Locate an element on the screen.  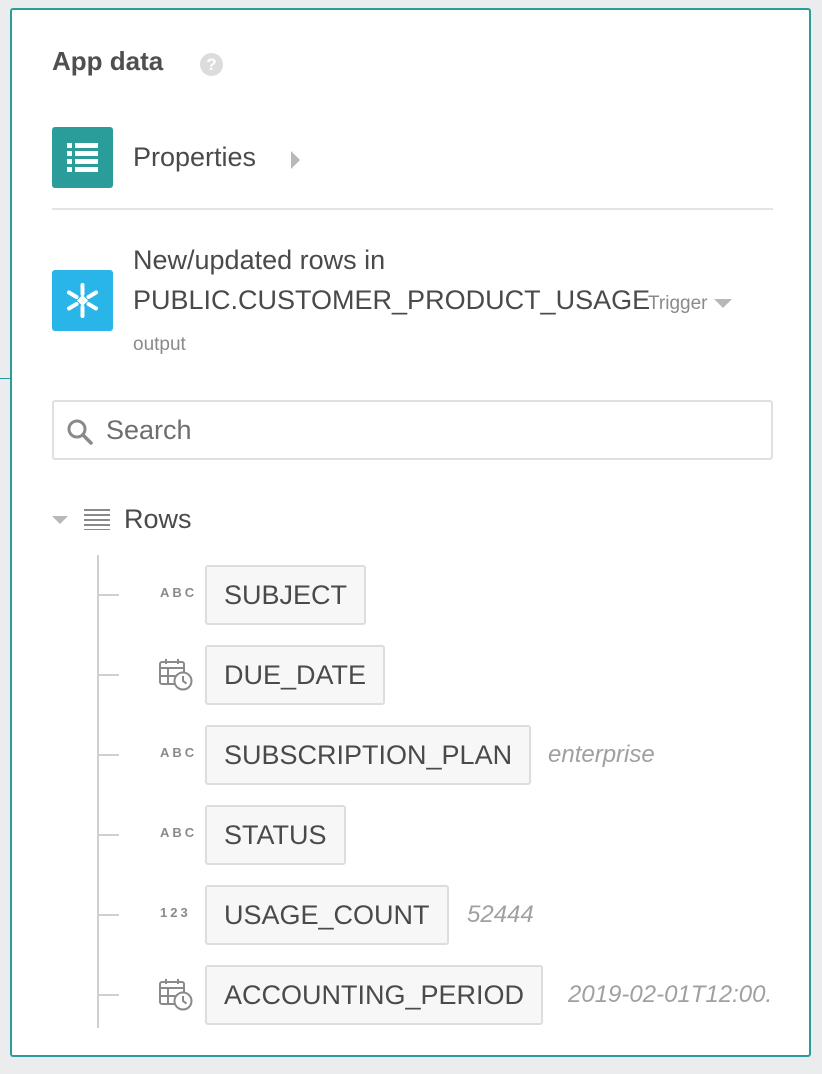
divider is located at coordinates (412, 209).